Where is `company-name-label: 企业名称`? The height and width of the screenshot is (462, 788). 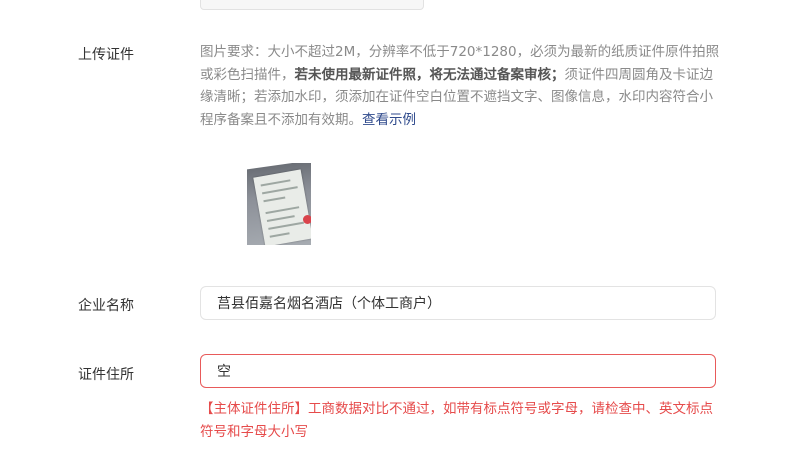 company-name-label: 企业名称 is located at coordinates (106, 306).